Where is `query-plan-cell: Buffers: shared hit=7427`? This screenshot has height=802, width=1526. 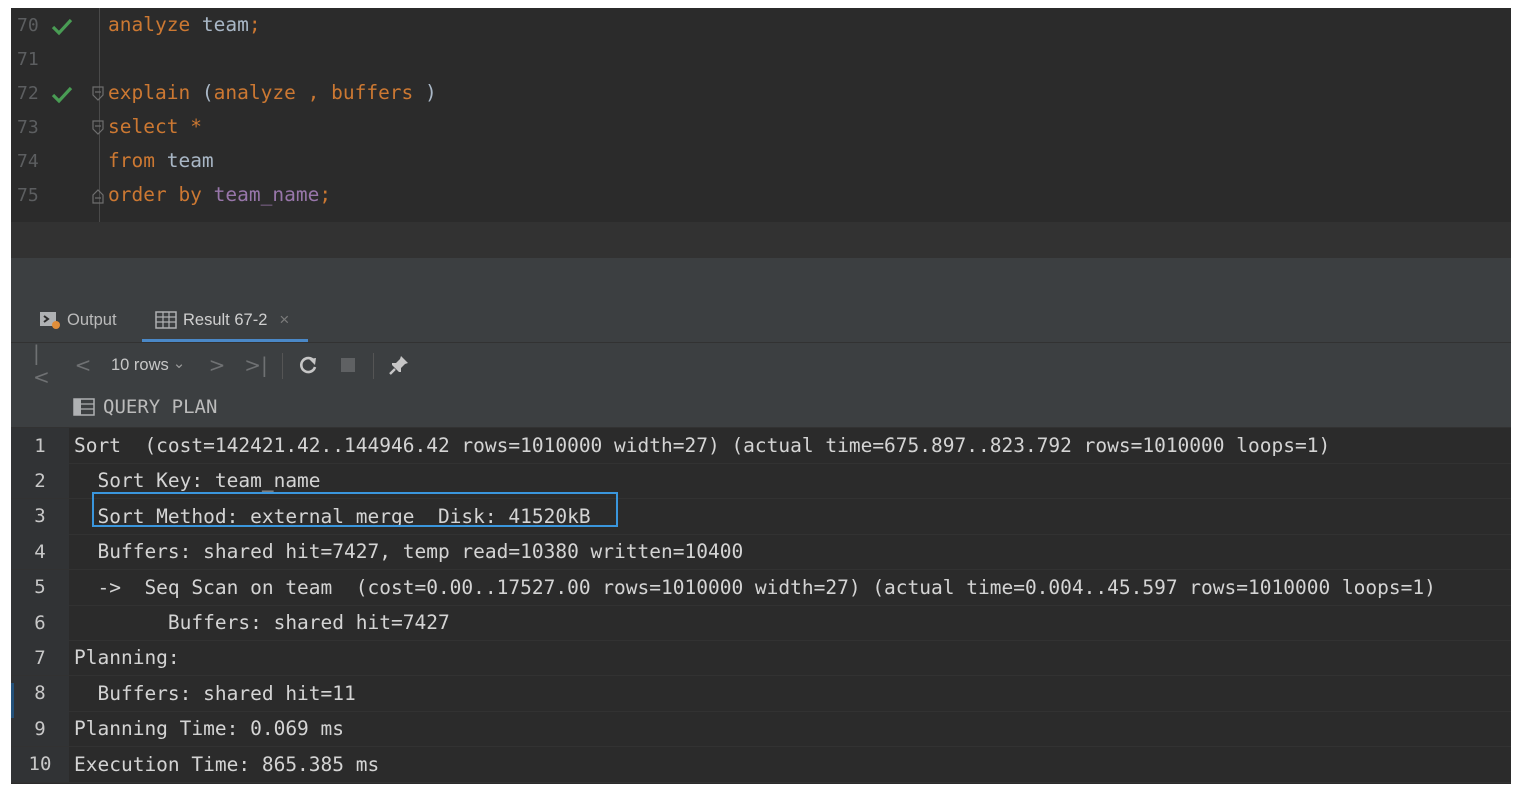 query-plan-cell: Buffers: shared hit=7427 is located at coordinates (262, 622).